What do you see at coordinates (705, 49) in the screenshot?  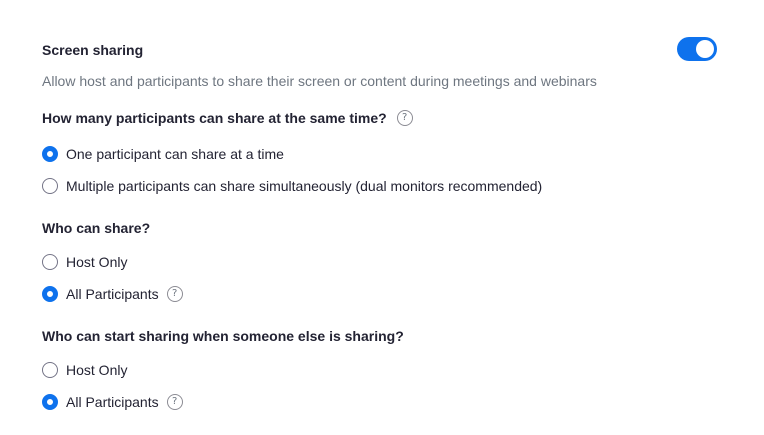 I see `toggle-knob` at bounding box center [705, 49].